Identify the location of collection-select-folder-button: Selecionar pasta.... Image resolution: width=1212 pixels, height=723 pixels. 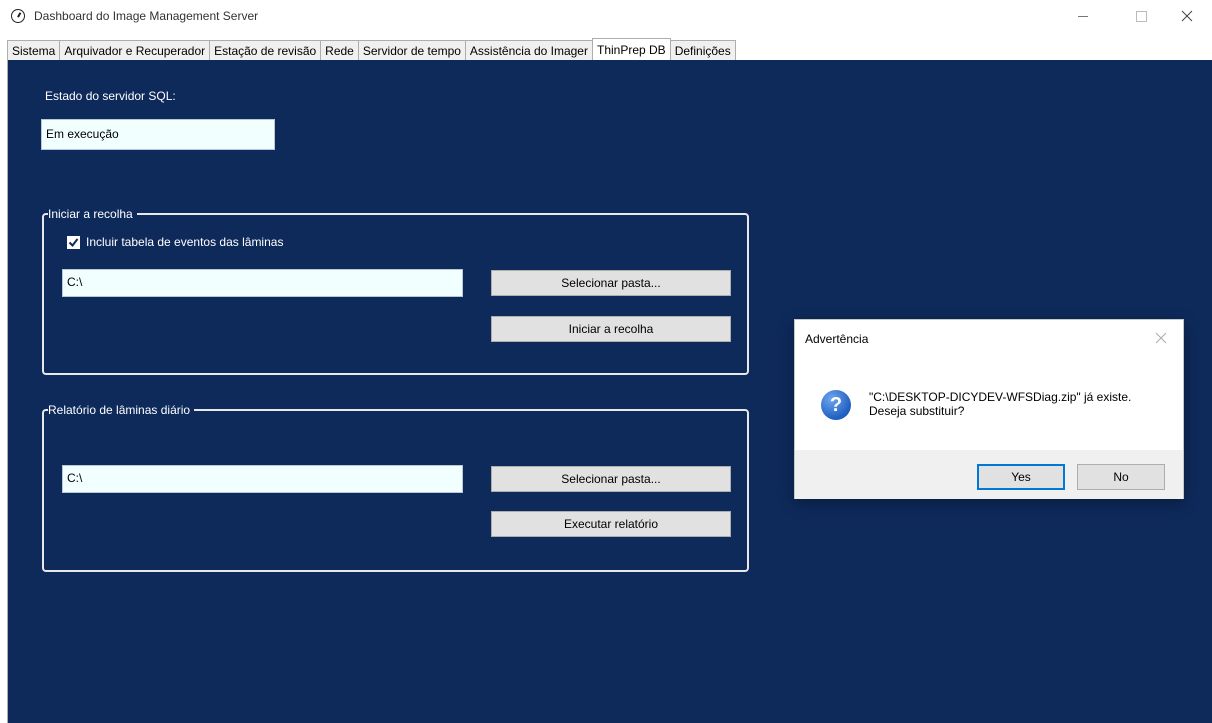
(611, 283).